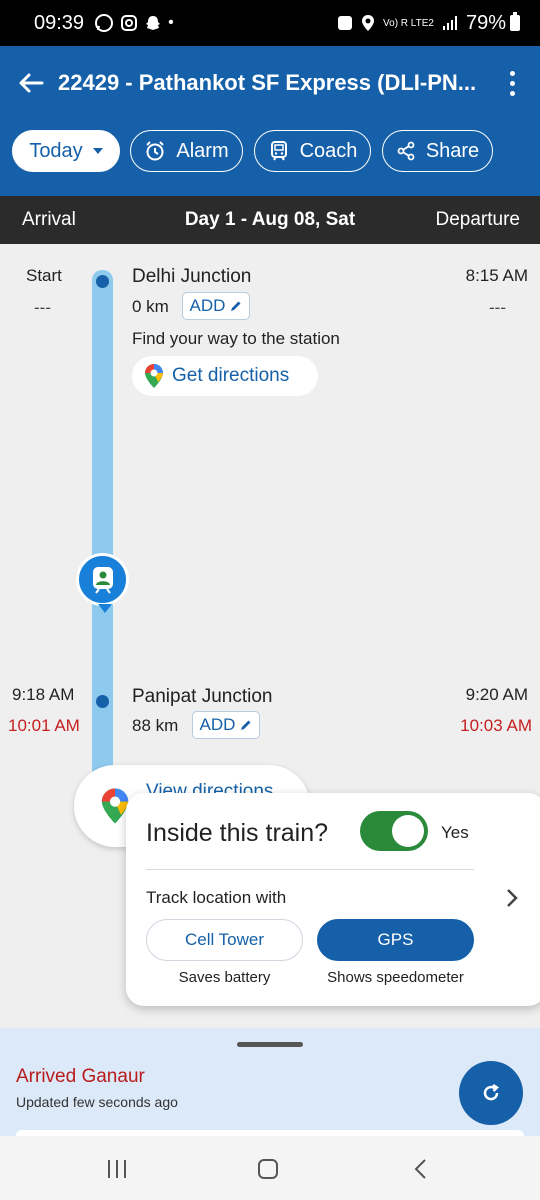 The image size is (540, 1200). What do you see at coordinates (449, 23) in the screenshot?
I see `signal-icon` at bounding box center [449, 23].